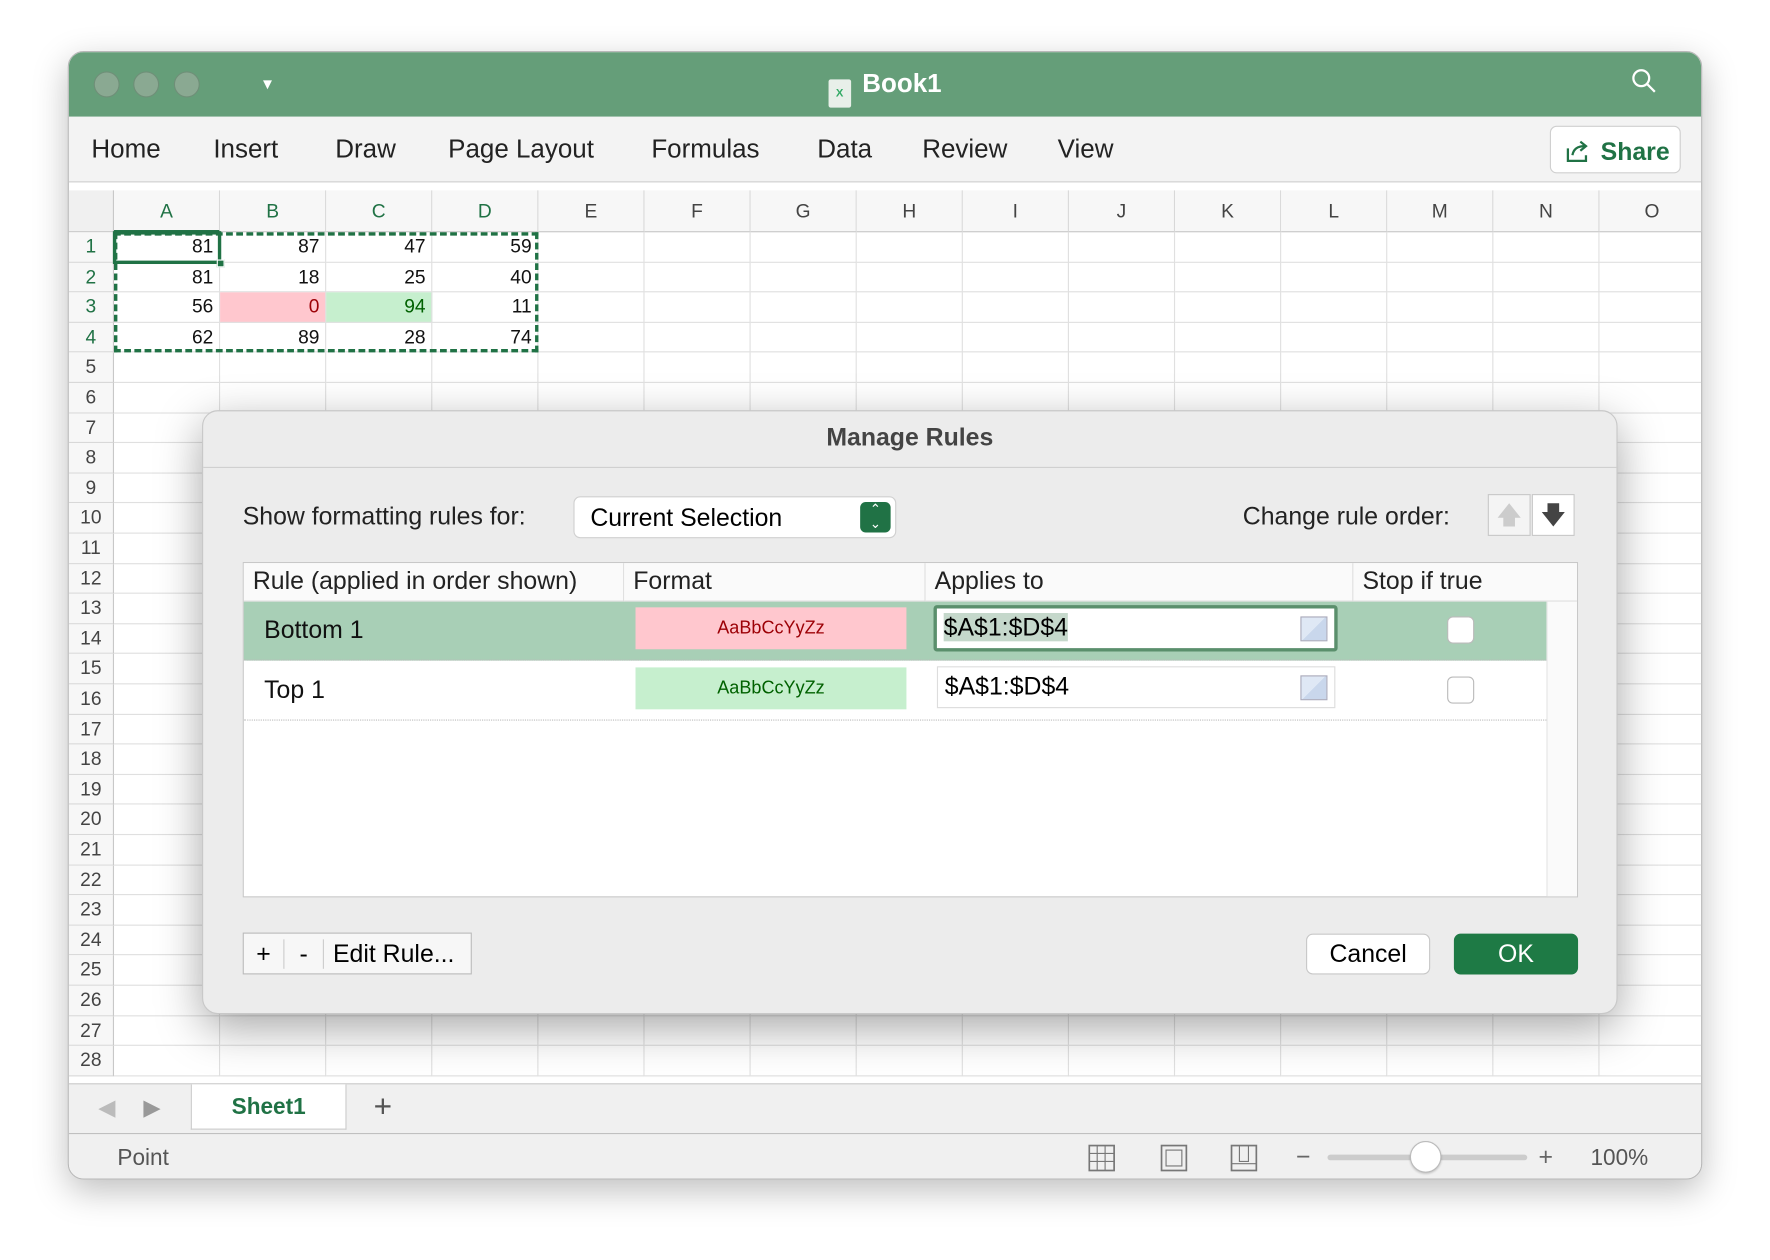 This screenshot has width=1770, height=1260. I want to click on cell-a4: 62, so click(167, 337).